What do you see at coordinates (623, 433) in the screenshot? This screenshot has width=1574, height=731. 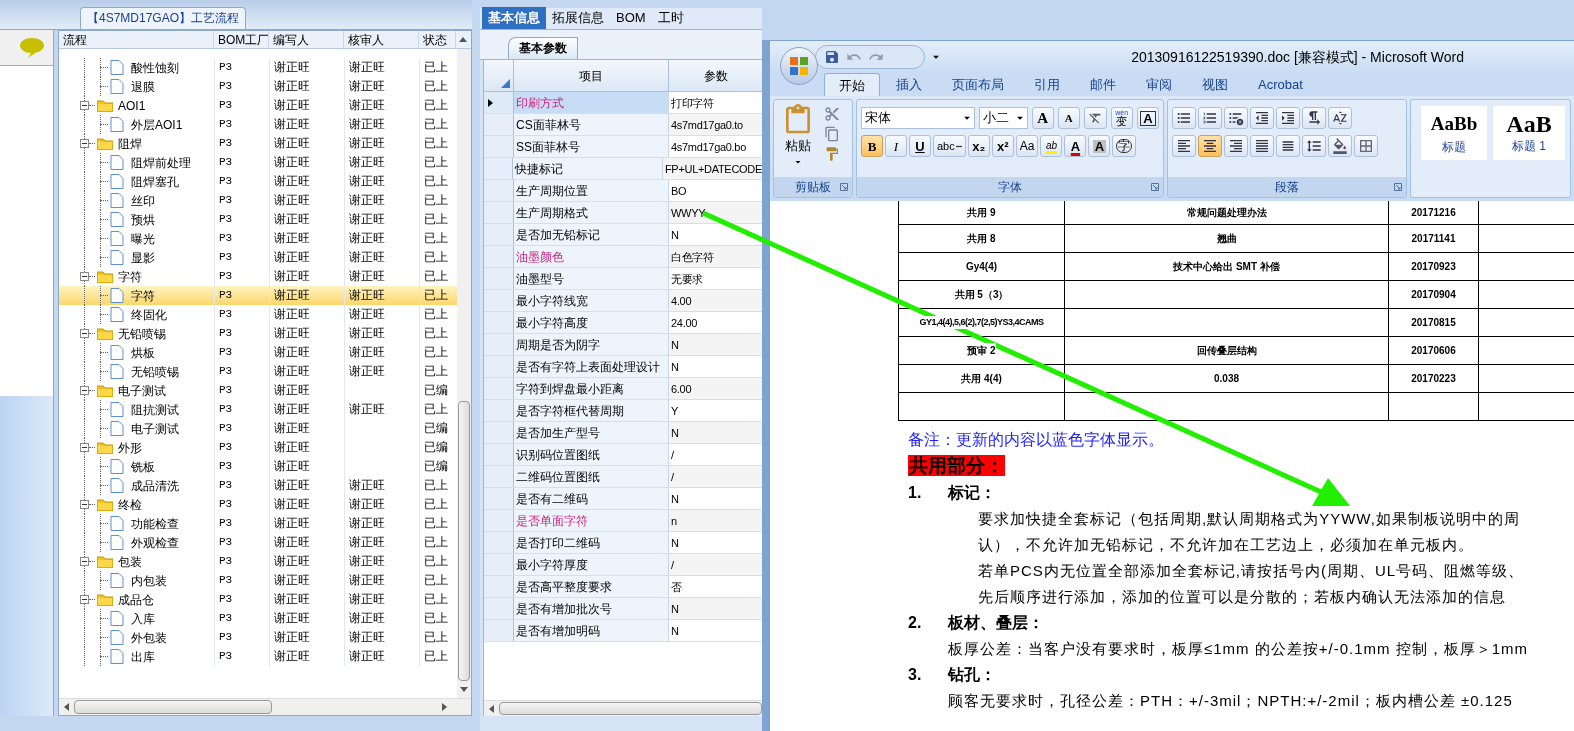 I see `grid-row: 是否加生产型号 N` at bounding box center [623, 433].